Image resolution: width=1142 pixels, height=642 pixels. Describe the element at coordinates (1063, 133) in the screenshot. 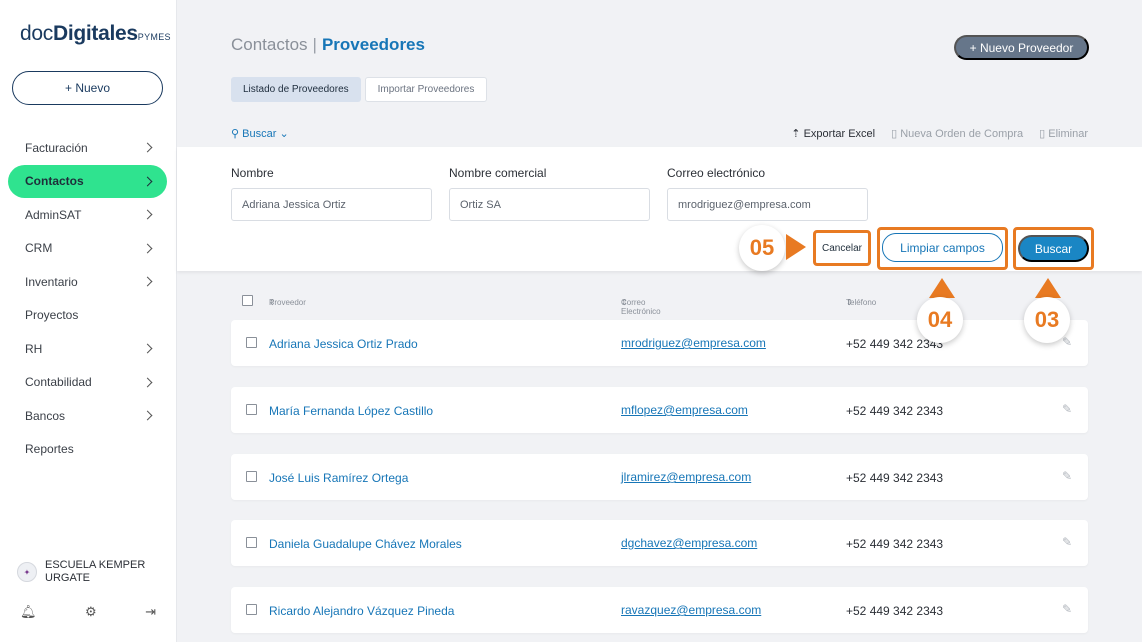

I see `delete-button: ▯ Eliminar` at that location.